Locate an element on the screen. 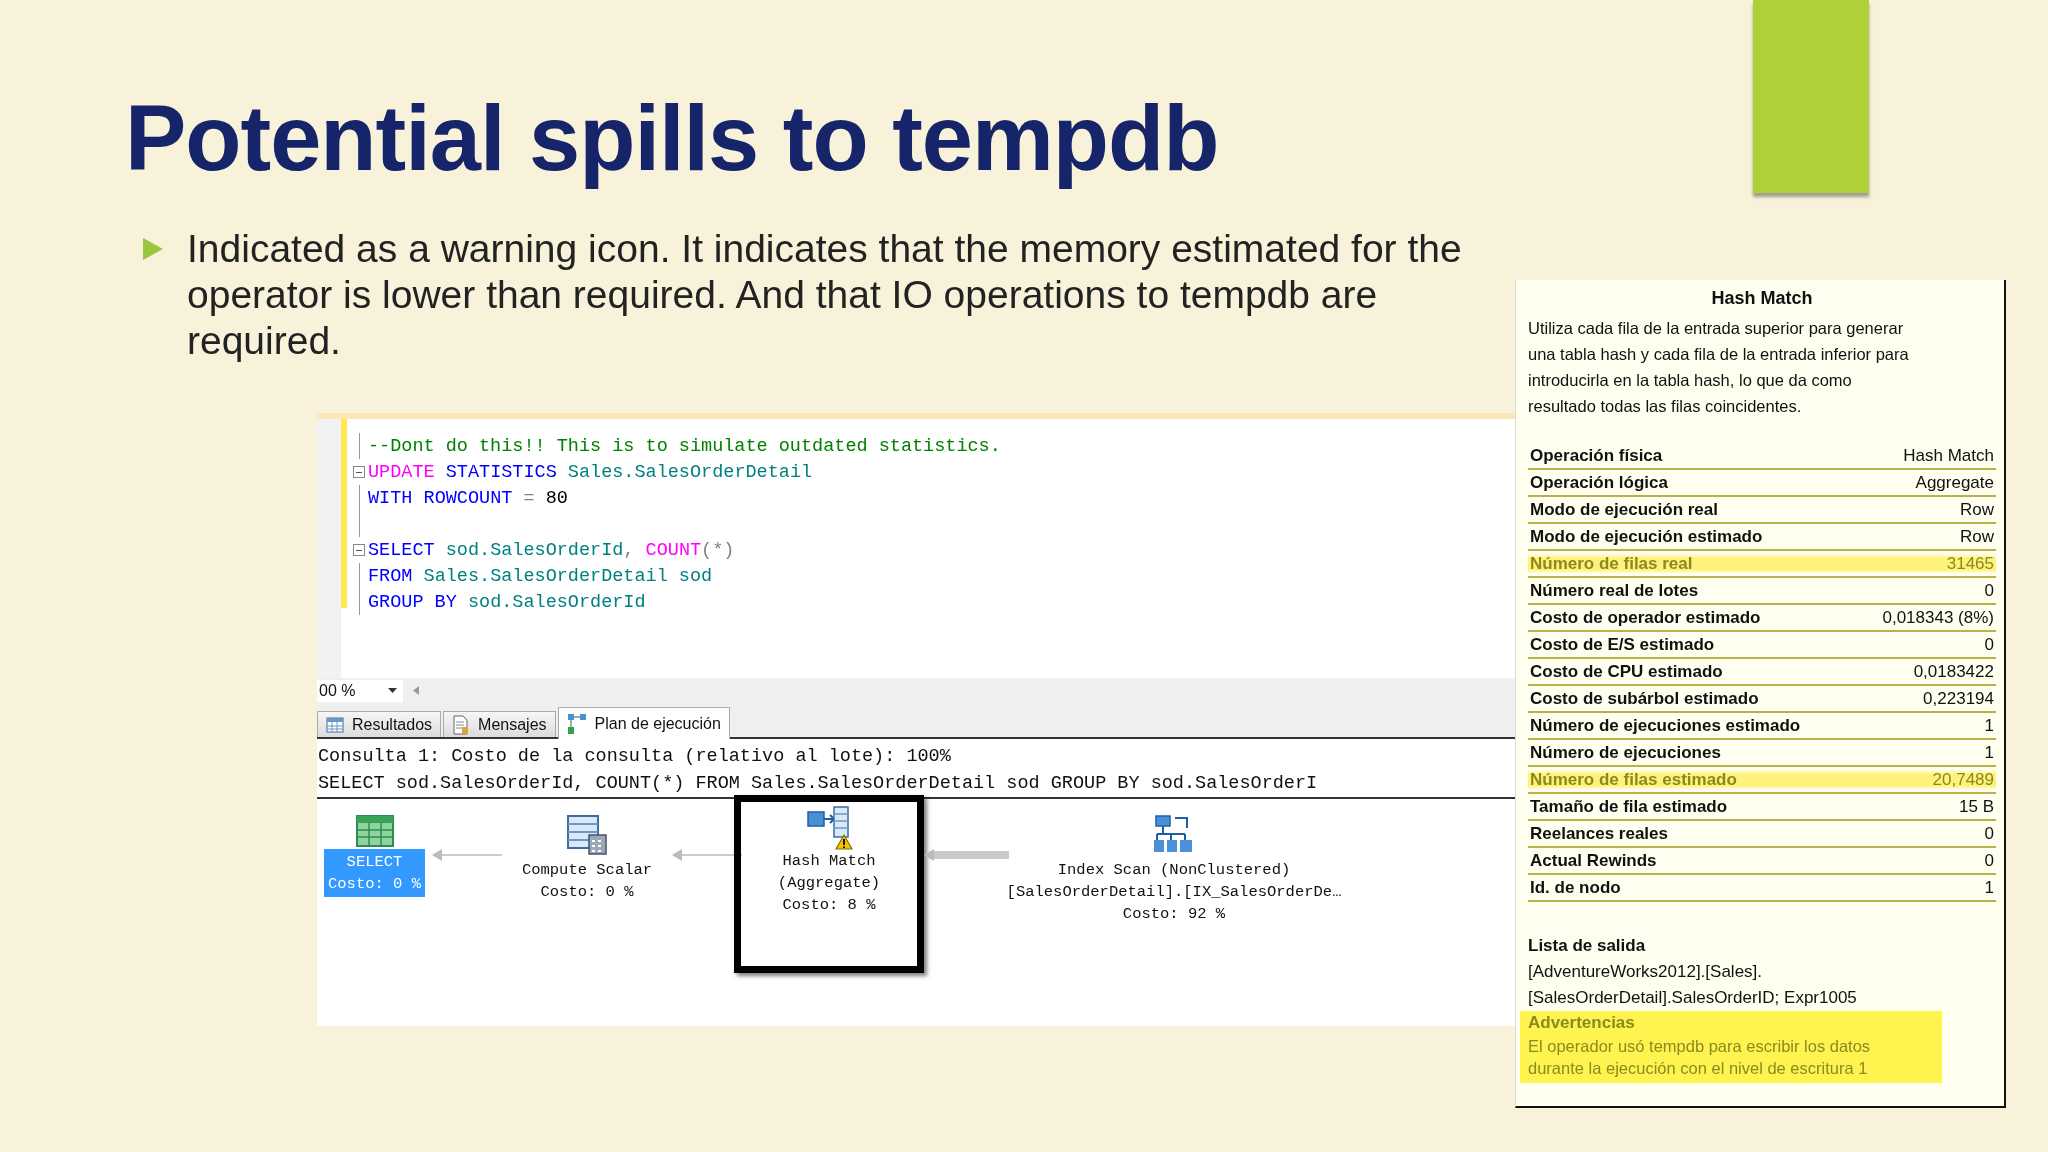 This screenshot has height=1152, width=2048. output-list-line: [AdventureWorks2012].[Sales]. is located at coordinates (1646, 972).